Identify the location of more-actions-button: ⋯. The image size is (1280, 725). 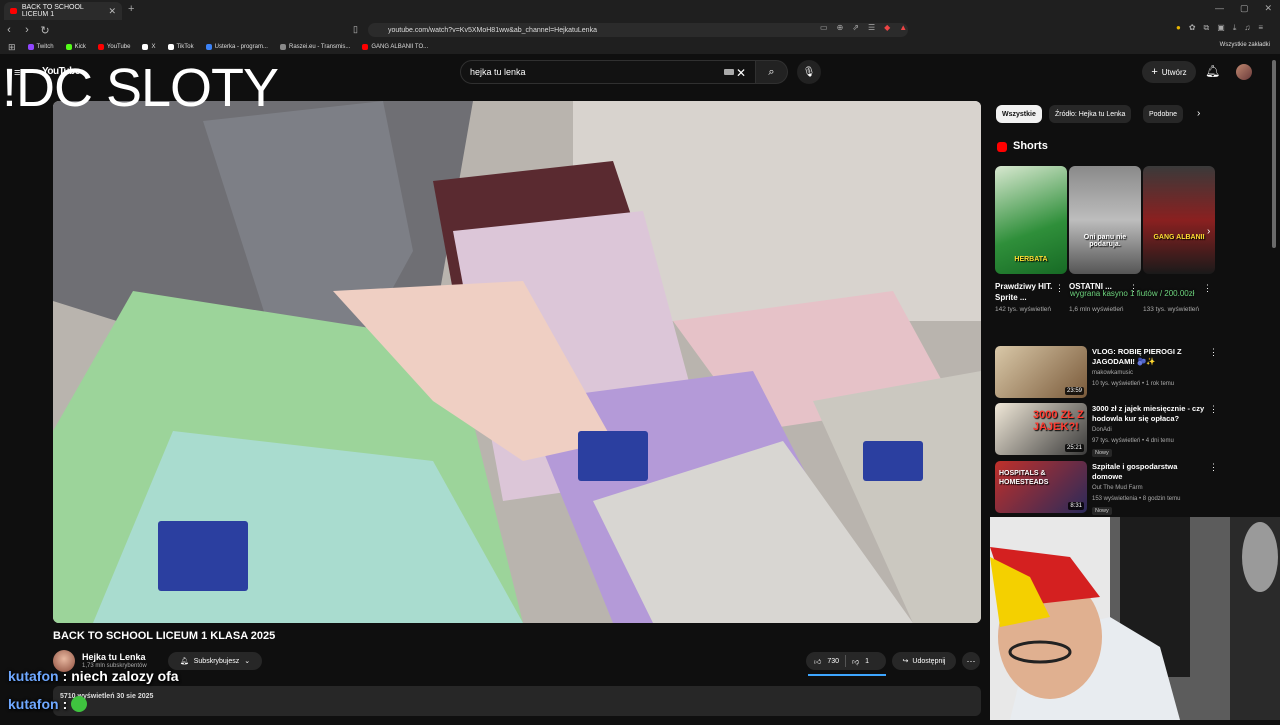
(971, 661).